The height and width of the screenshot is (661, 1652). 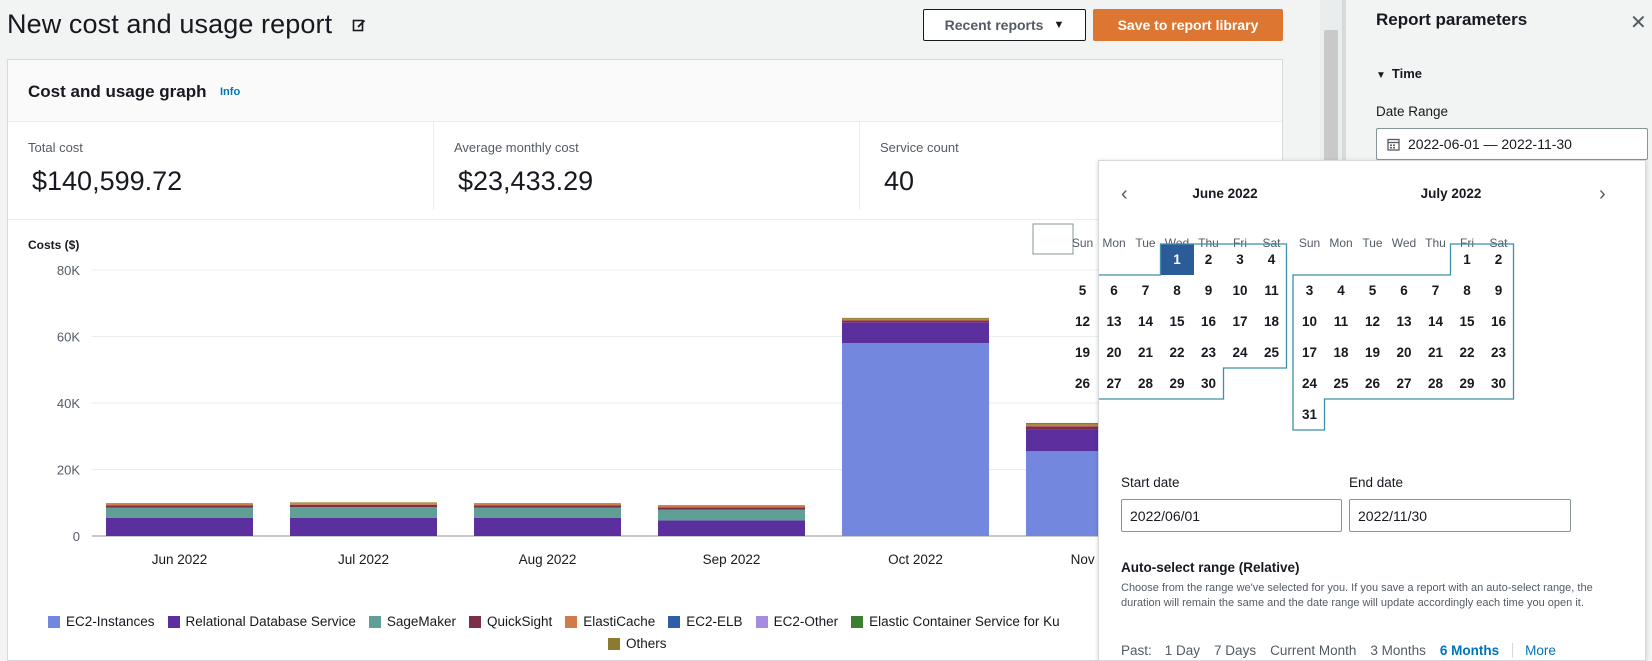 What do you see at coordinates (1082, 383) in the screenshot?
I see `calendar-day: 26` at bounding box center [1082, 383].